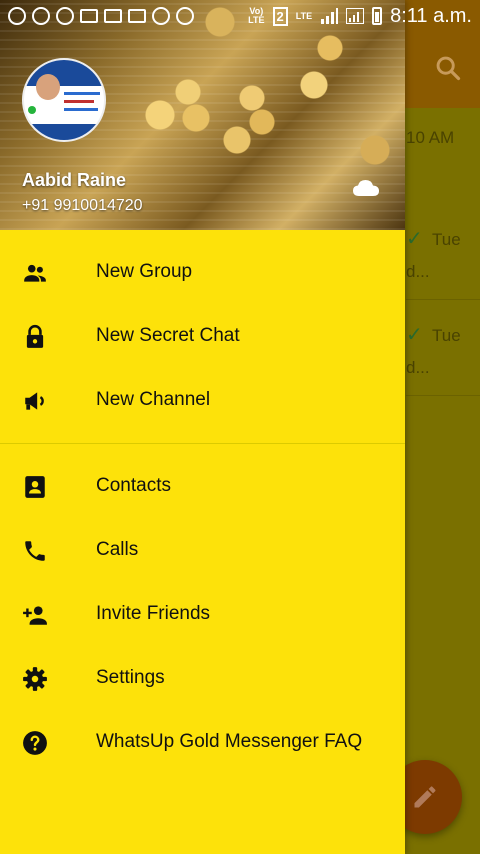  Describe the element at coordinates (137, 16) in the screenshot. I see `image-icon` at that location.